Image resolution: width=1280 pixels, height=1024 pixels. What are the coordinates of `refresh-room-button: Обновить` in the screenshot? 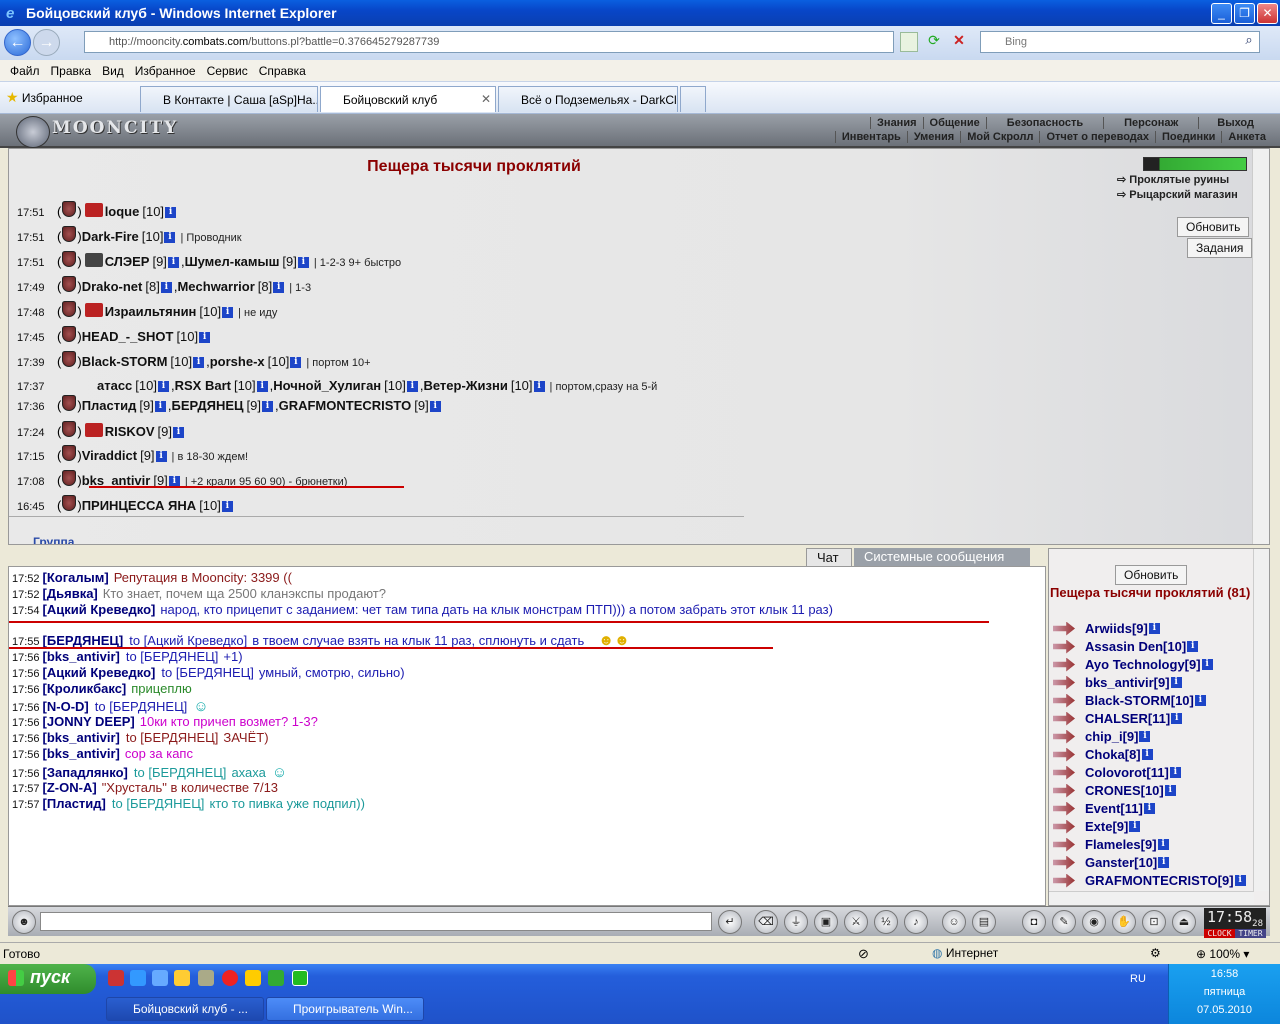 It's located at (1213, 227).